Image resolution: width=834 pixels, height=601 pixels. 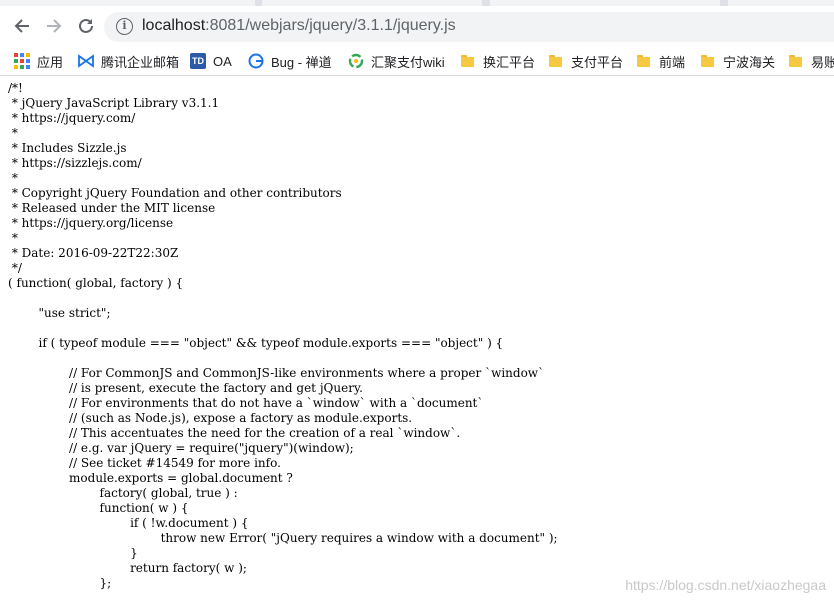 I want to click on back-button, so click(x=22, y=26).